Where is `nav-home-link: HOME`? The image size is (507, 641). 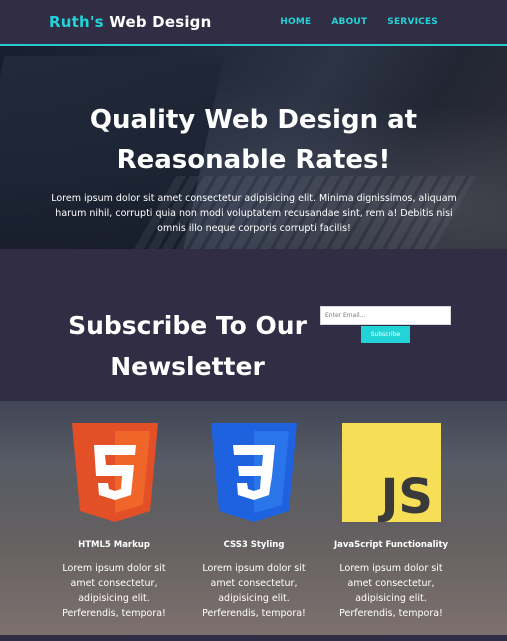
nav-home-link: HOME is located at coordinates (295, 22).